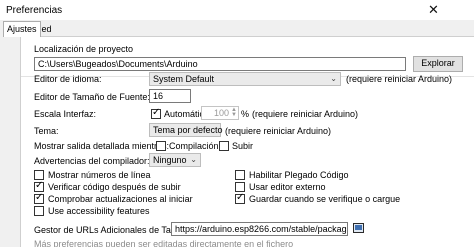 This screenshot has height=247, width=474. I want to click on sketchbook-label: Localización de proyecto, so click(84, 49).